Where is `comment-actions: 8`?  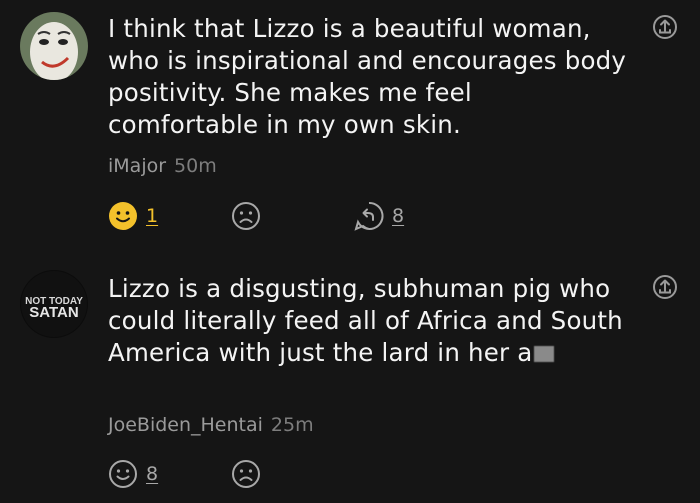 comment-actions: 8 is located at coordinates (308, 474).